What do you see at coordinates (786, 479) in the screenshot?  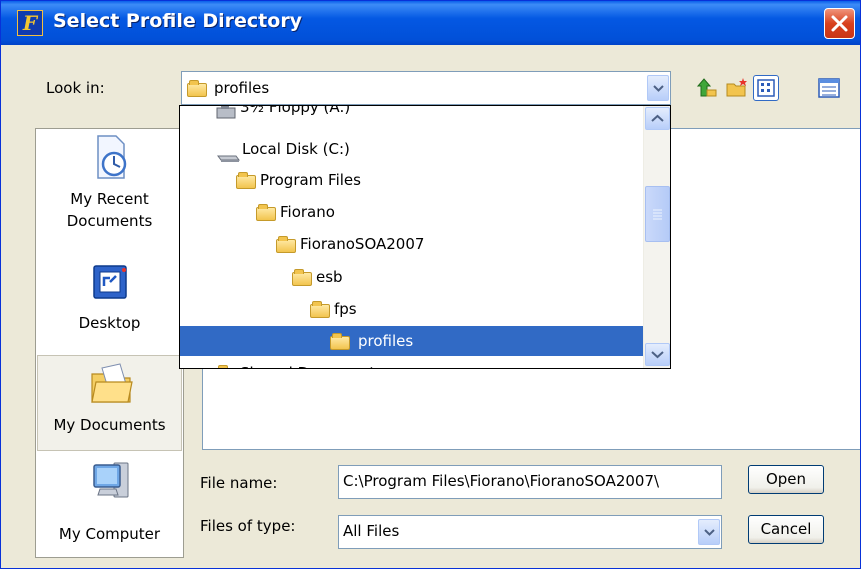 I see `open-button: Open` at bounding box center [786, 479].